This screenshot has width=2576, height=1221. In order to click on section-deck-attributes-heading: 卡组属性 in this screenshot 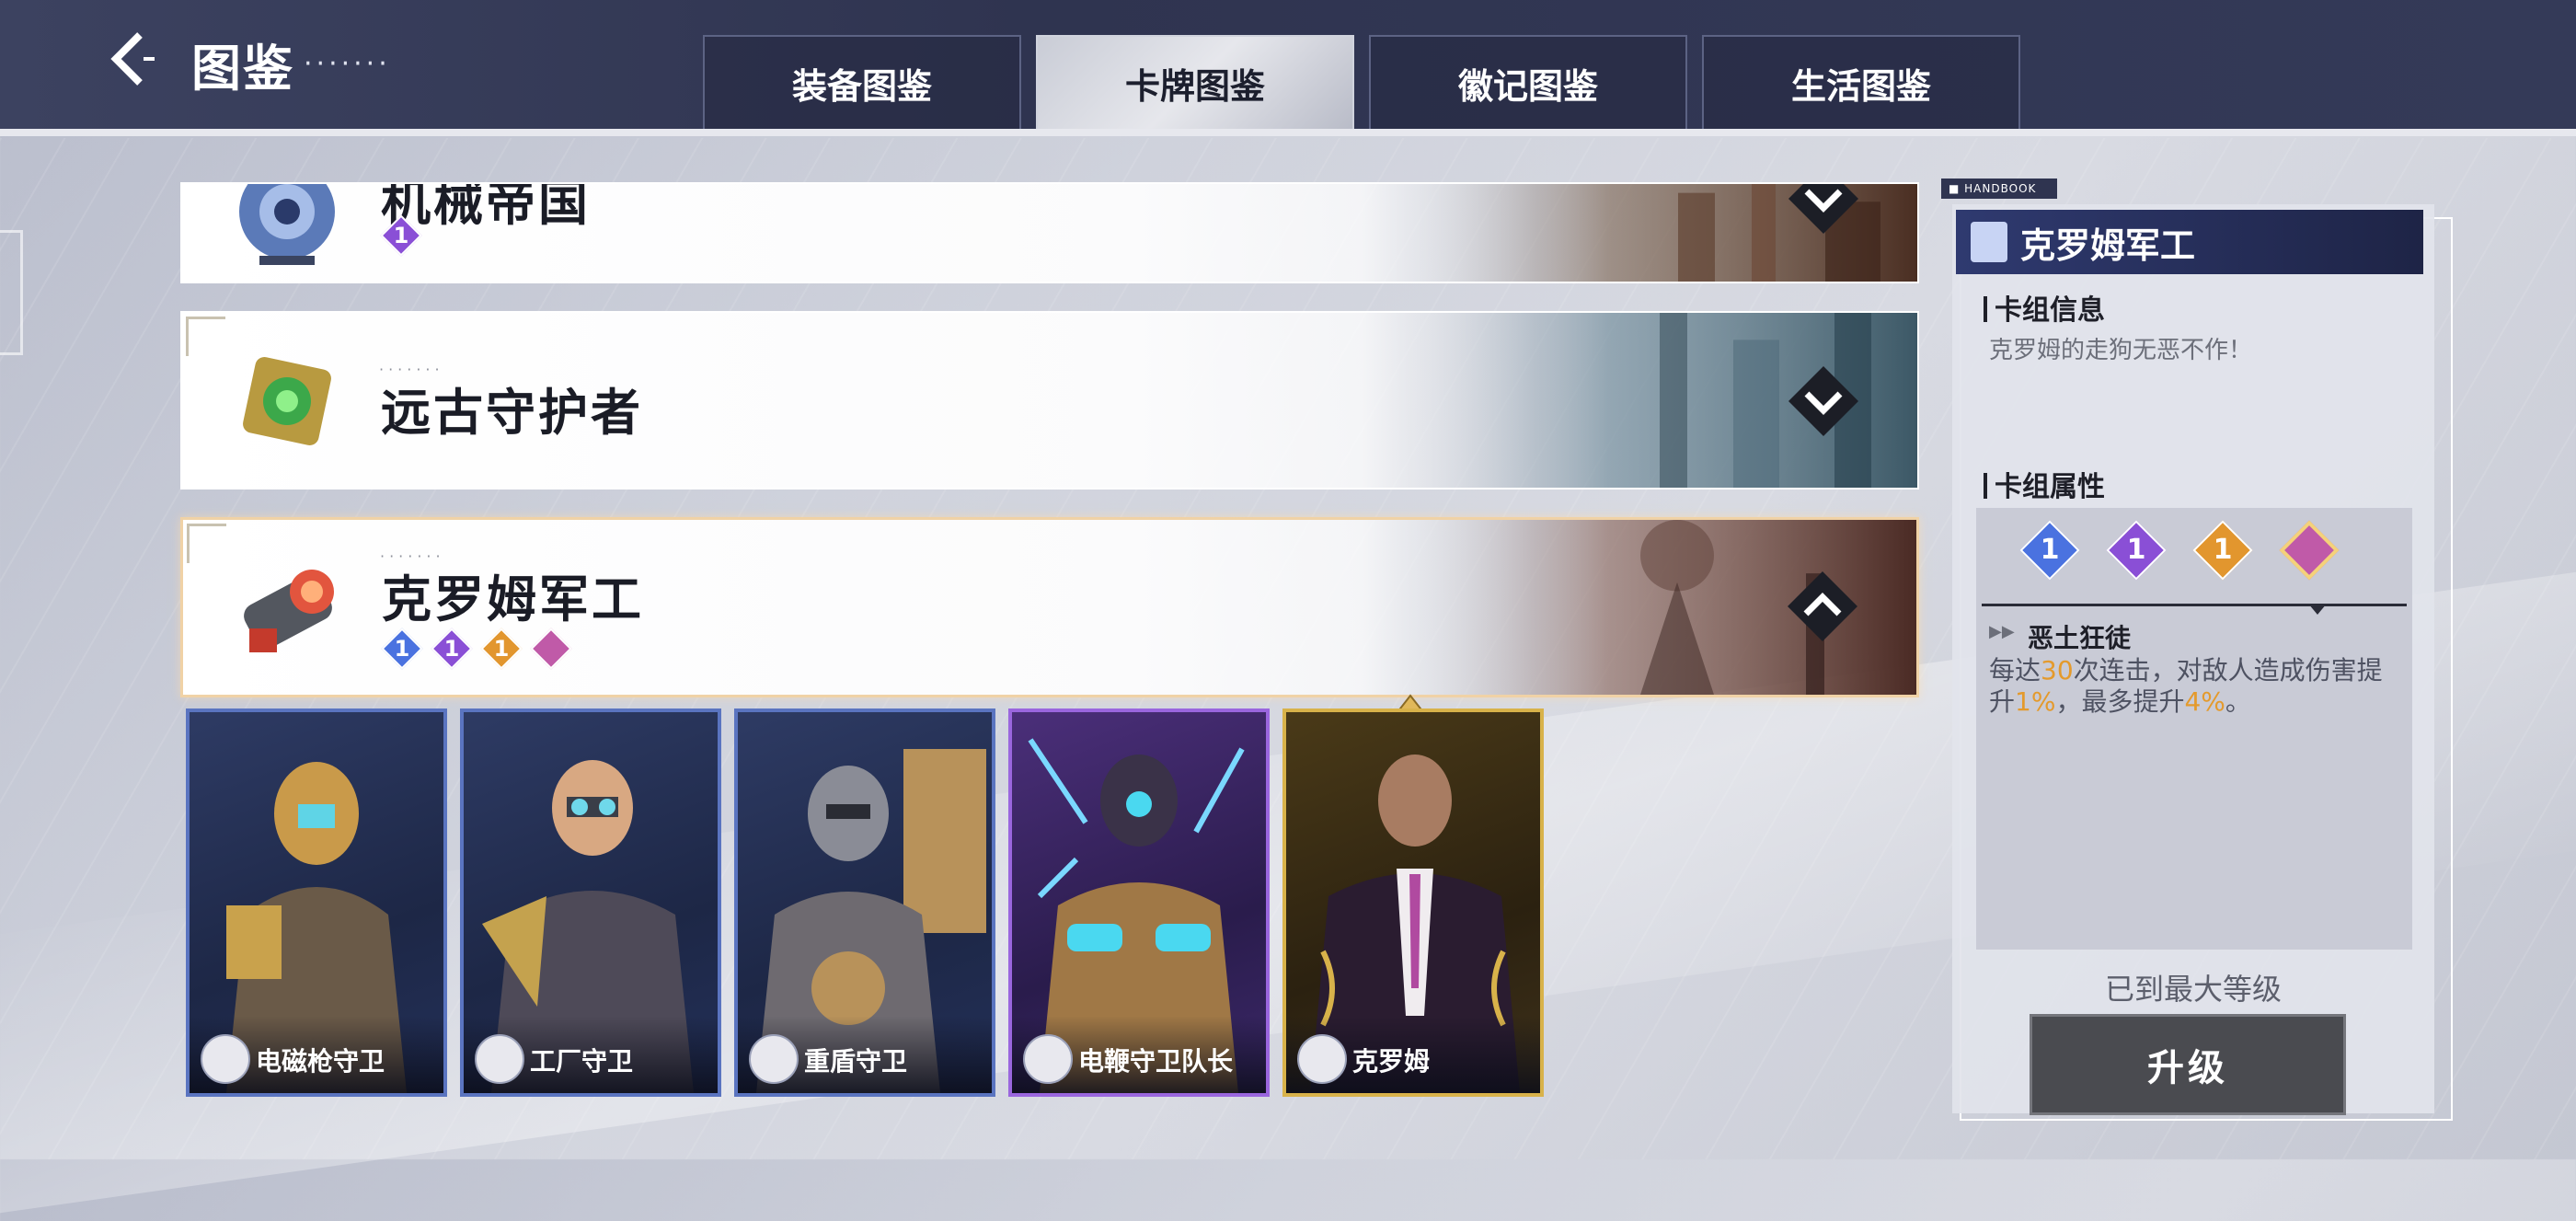, I will do `click(2044, 484)`.